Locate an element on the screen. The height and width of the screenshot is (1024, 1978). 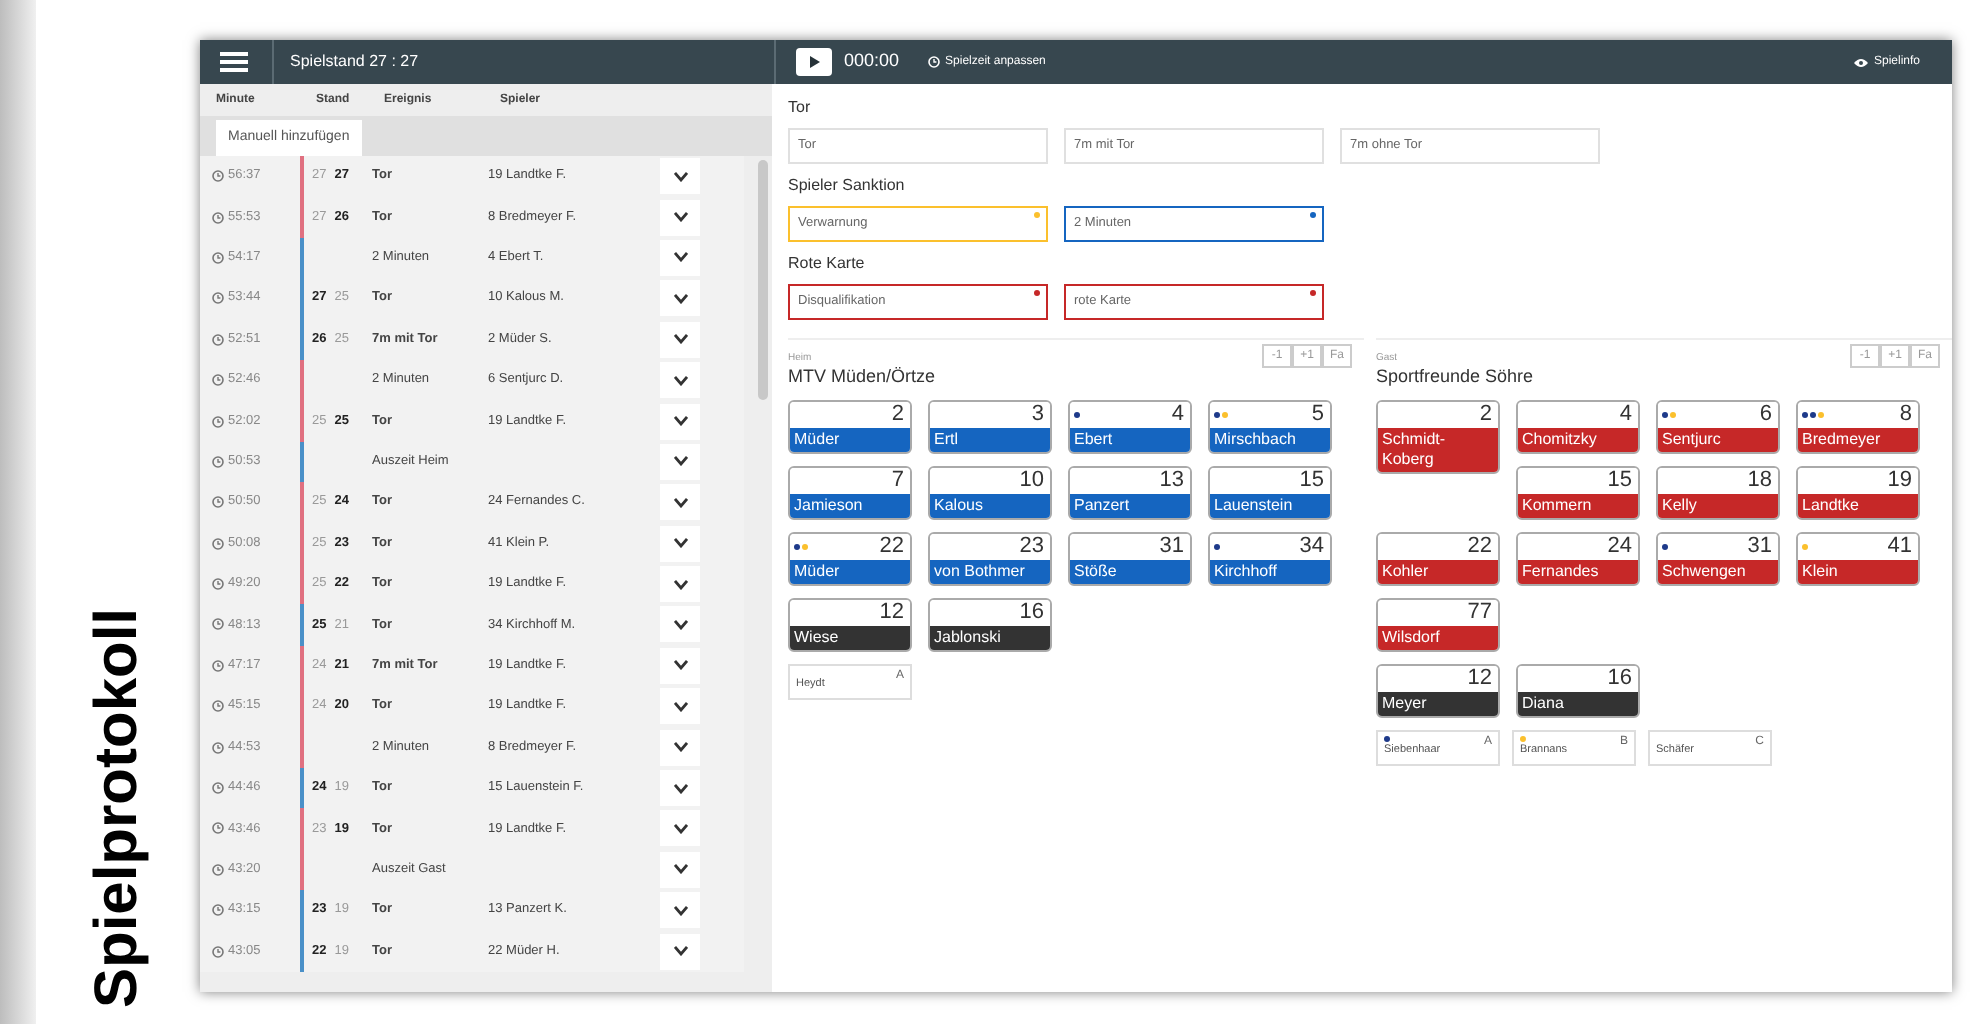
player-card: 12 Meyer is located at coordinates (1438, 690).